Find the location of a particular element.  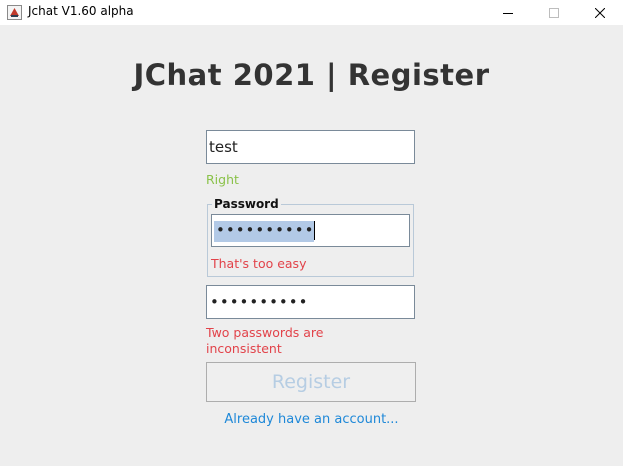

password-status: That's too easy is located at coordinates (259, 263).